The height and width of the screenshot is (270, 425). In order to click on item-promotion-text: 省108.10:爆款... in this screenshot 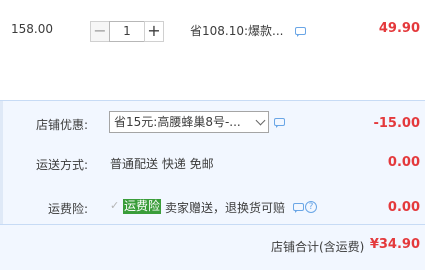, I will do `click(237, 31)`.